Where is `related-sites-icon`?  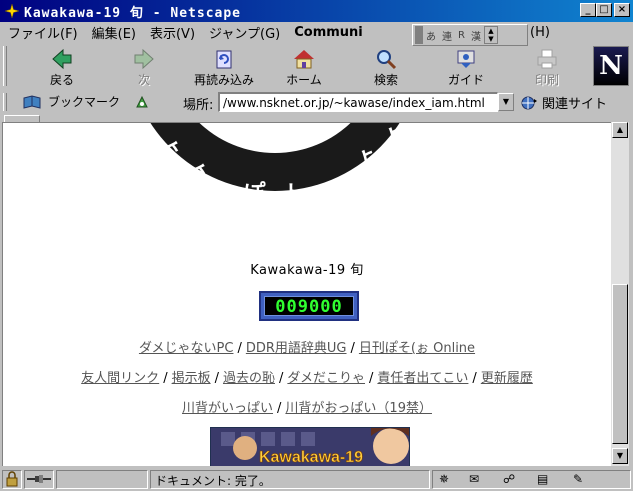 related-sites-icon is located at coordinates (529, 103).